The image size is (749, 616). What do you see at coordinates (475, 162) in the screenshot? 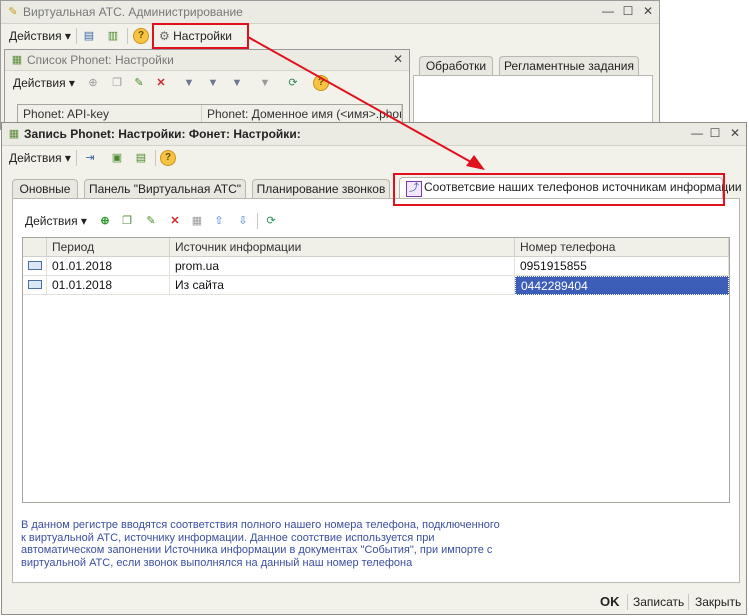
I see `arrow-head` at bounding box center [475, 162].